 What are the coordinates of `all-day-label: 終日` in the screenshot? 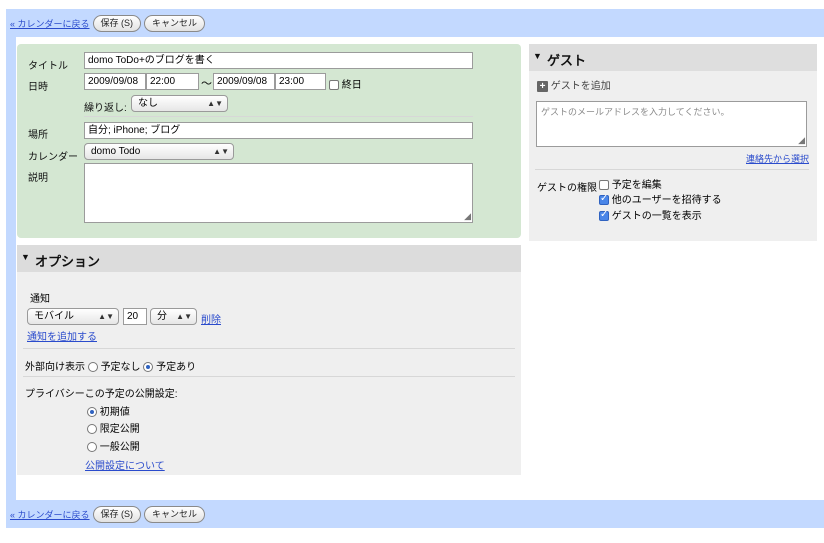 It's located at (351, 85).